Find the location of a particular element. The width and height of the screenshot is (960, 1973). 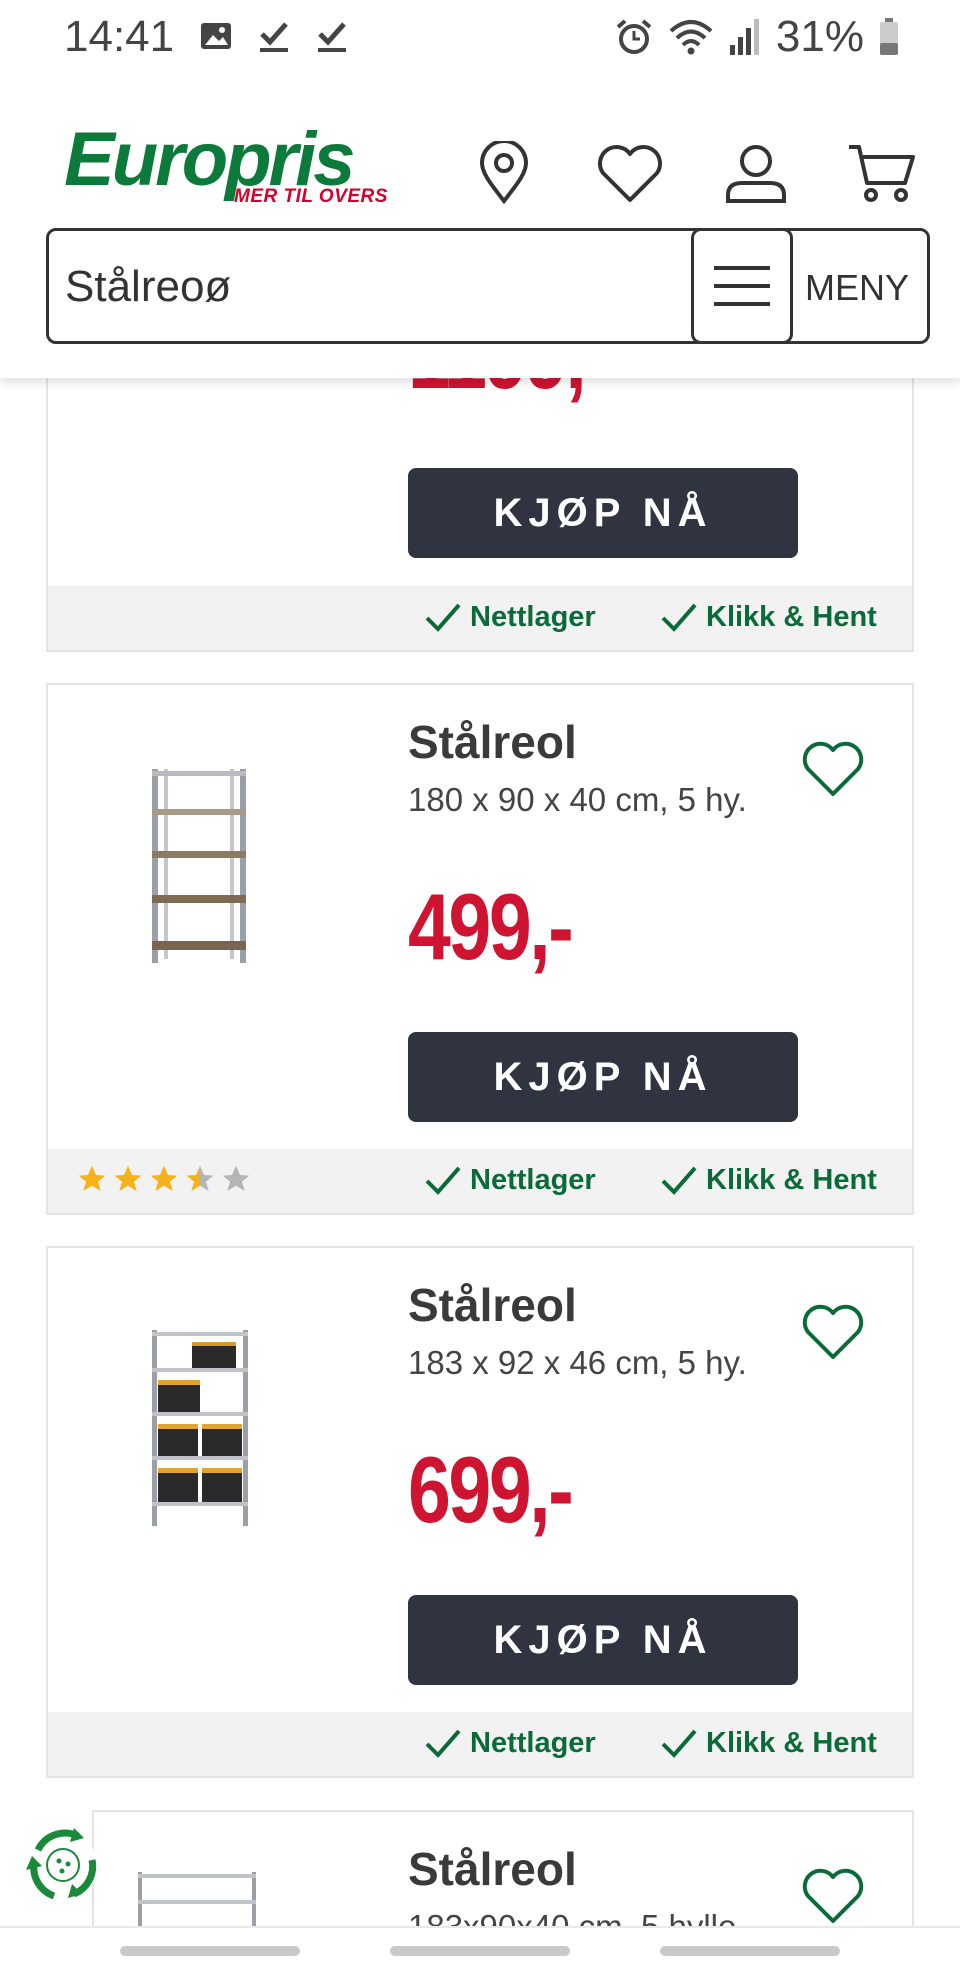

hamburger-icon is located at coordinates (742, 286).